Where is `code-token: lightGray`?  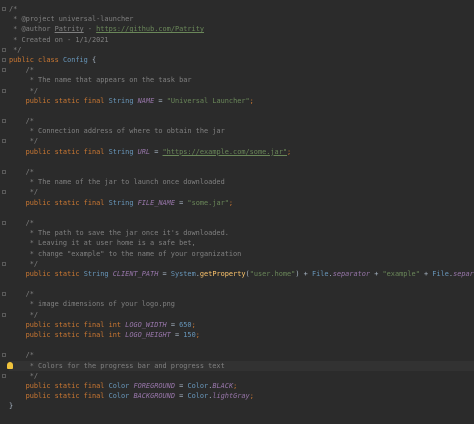
code-token: lightGray is located at coordinates (231, 396).